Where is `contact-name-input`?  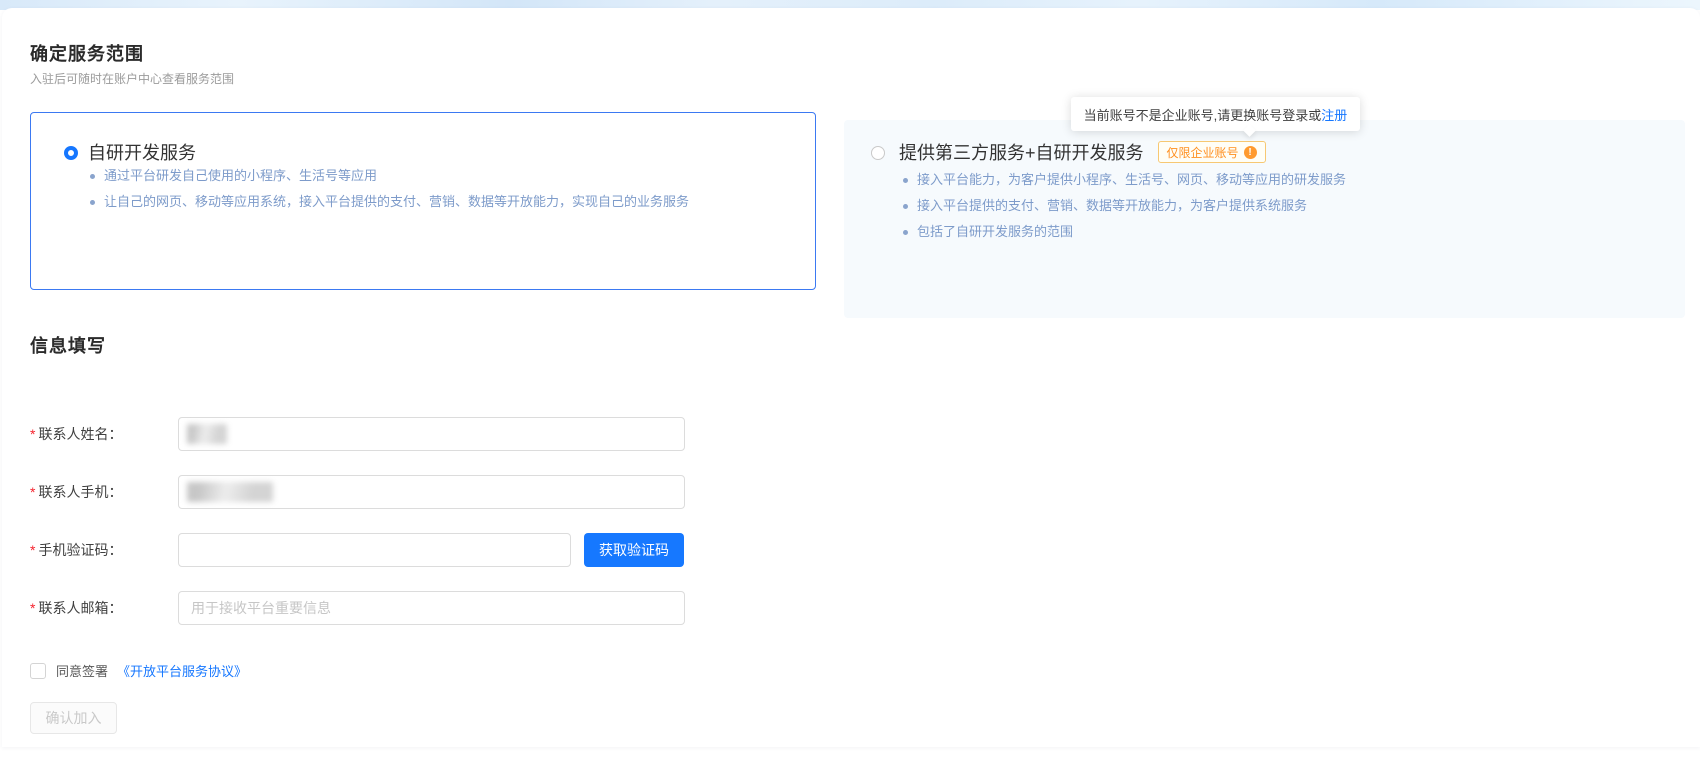
contact-name-input is located at coordinates (431, 434).